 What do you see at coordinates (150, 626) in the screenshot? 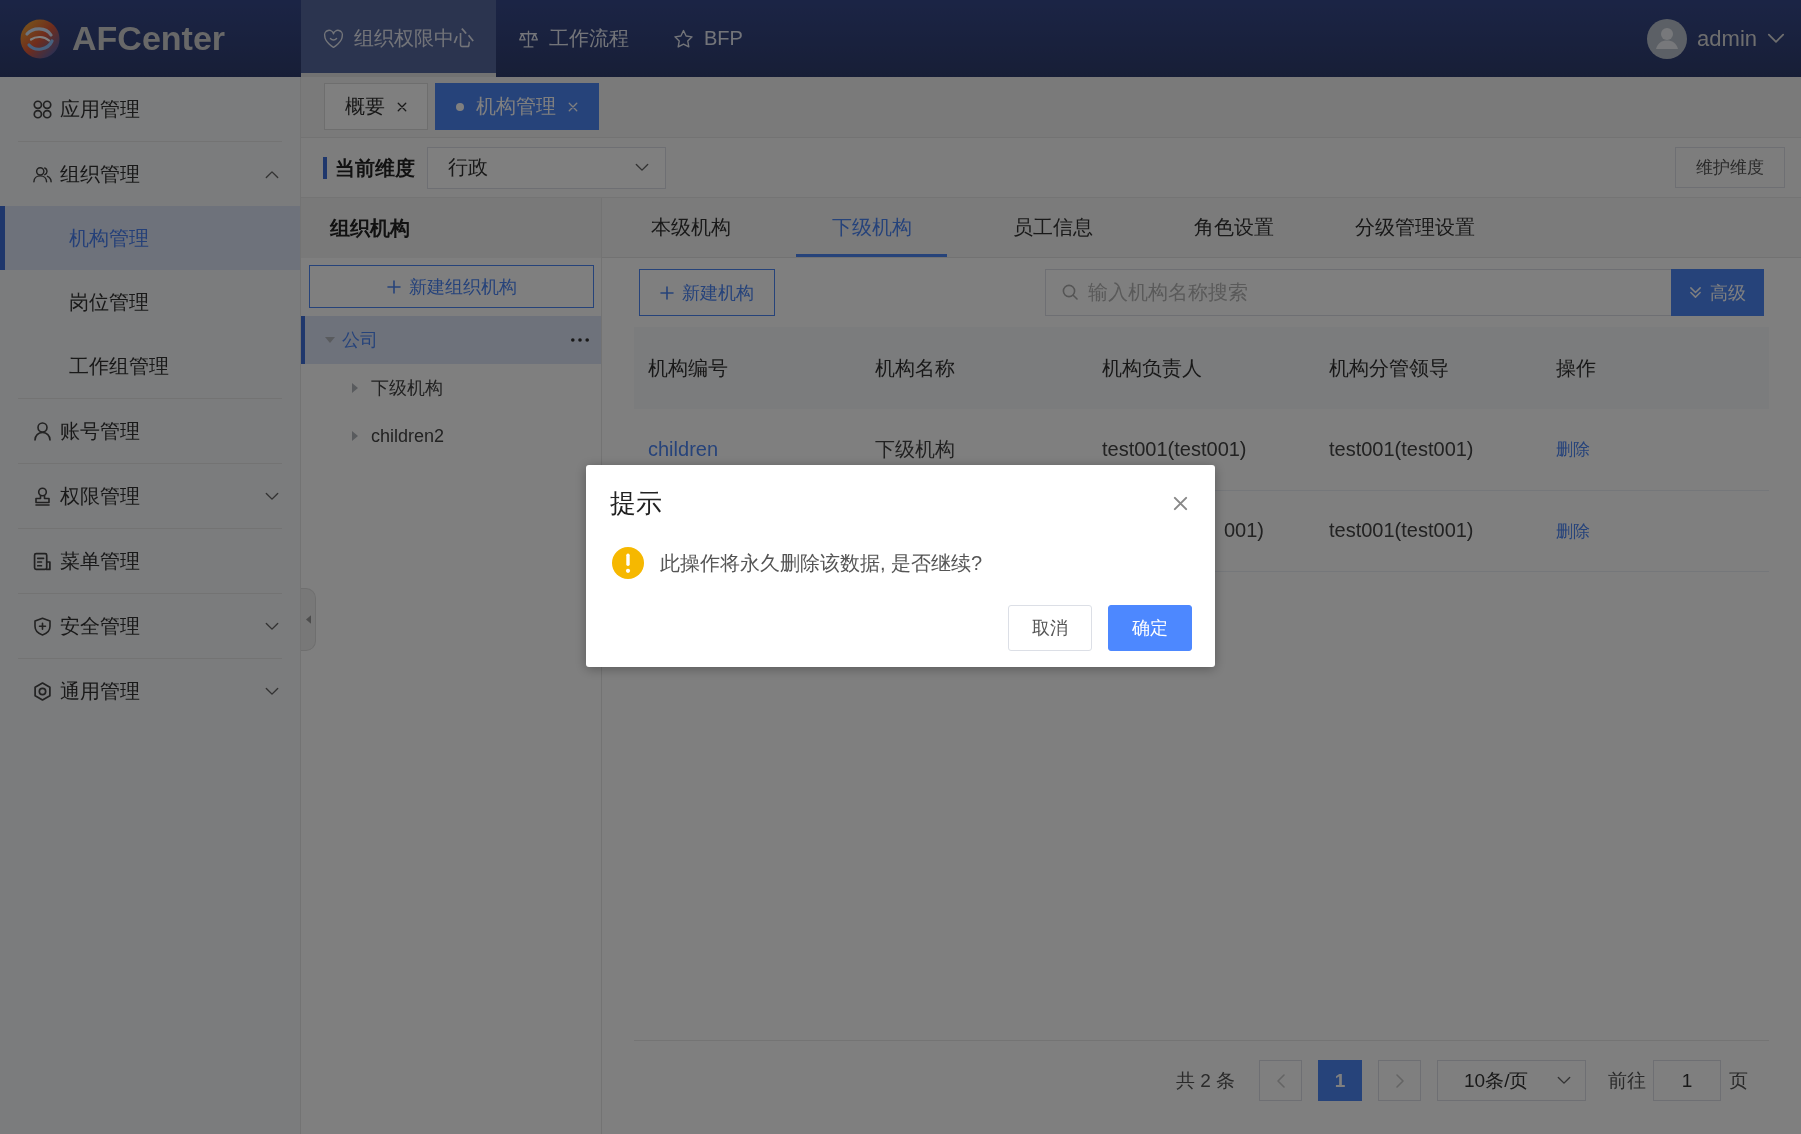
I see `sidebar-item: 安全管理` at bounding box center [150, 626].